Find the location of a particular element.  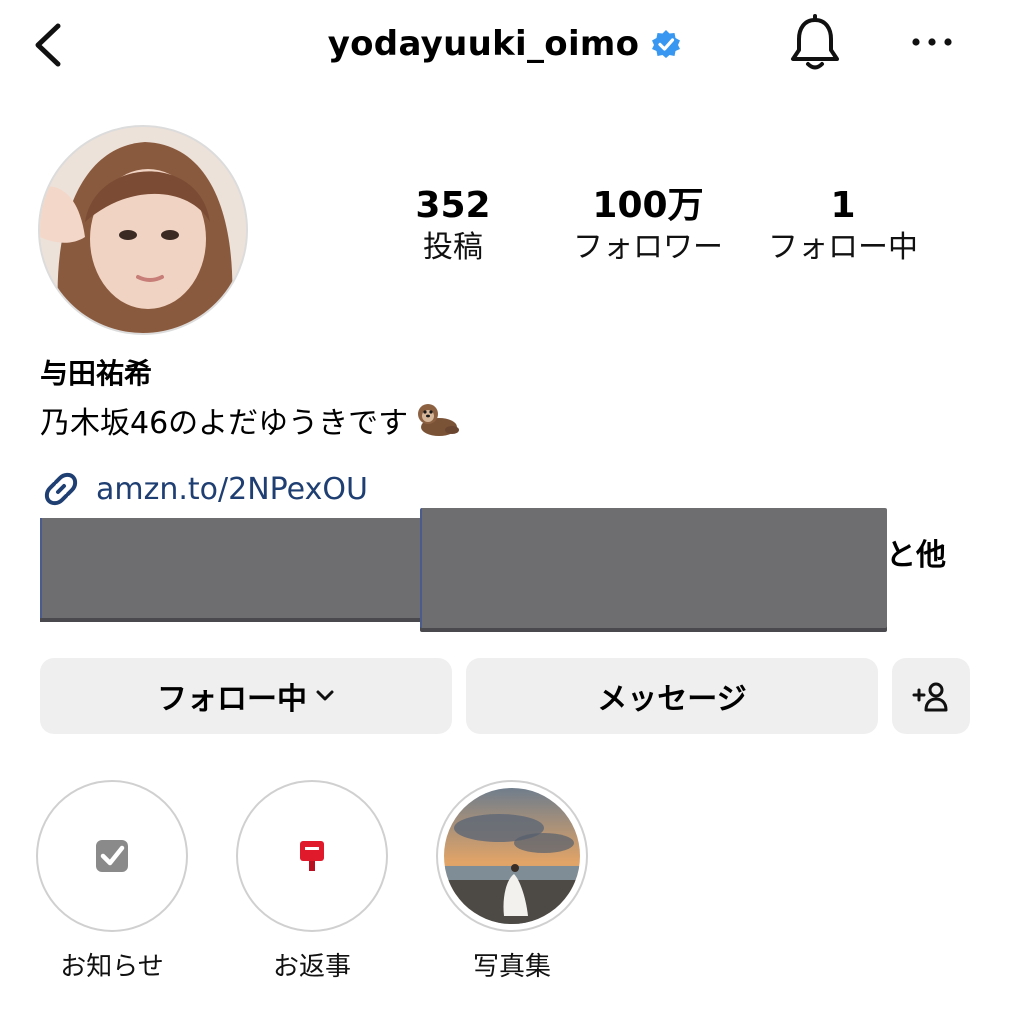

profile-bio: 乃木坂46のよだゆうきです is located at coordinates (250, 420).